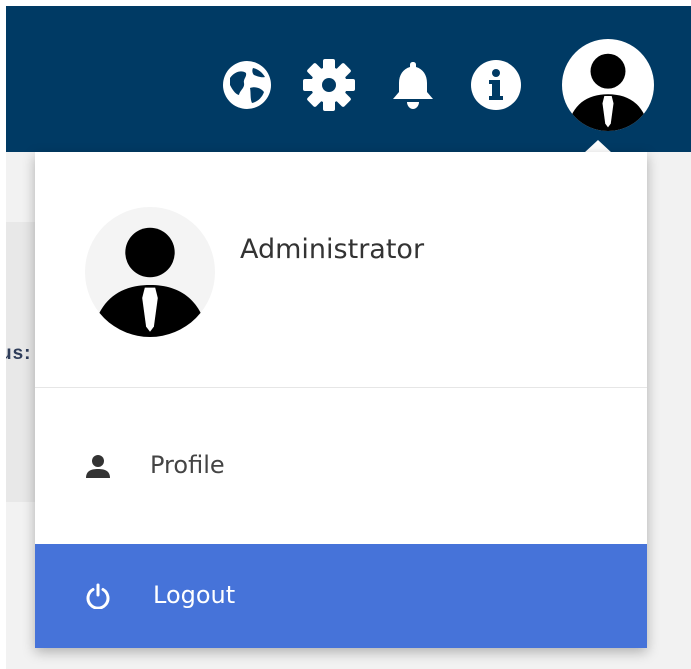 The image size is (691, 669). I want to click on dropdown-avatar, so click(150, 272).